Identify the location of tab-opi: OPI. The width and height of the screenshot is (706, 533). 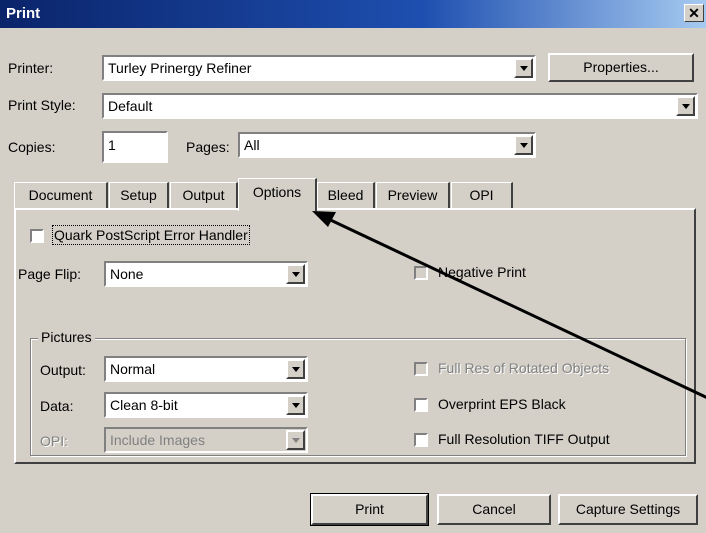
(482, 196).